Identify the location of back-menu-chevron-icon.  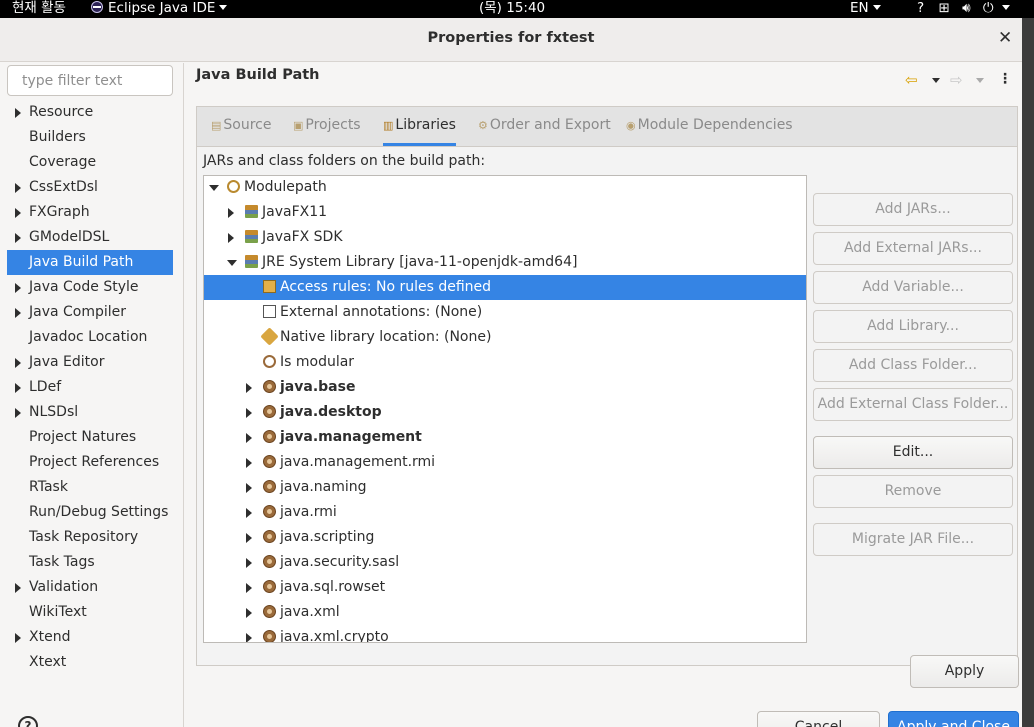
(936, 80).